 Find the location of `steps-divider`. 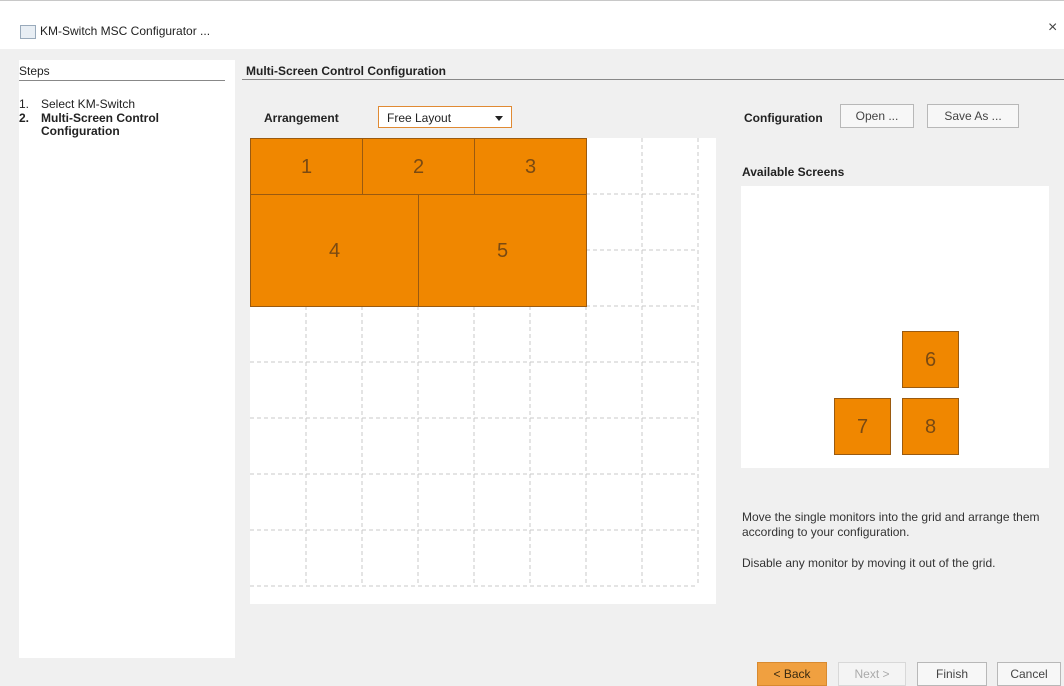

steps-divider is located at coordinates (122, 80).